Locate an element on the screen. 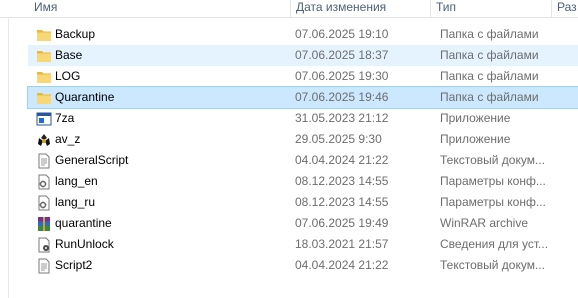  file-name: lang_ru is located at coordinates (75, 202).